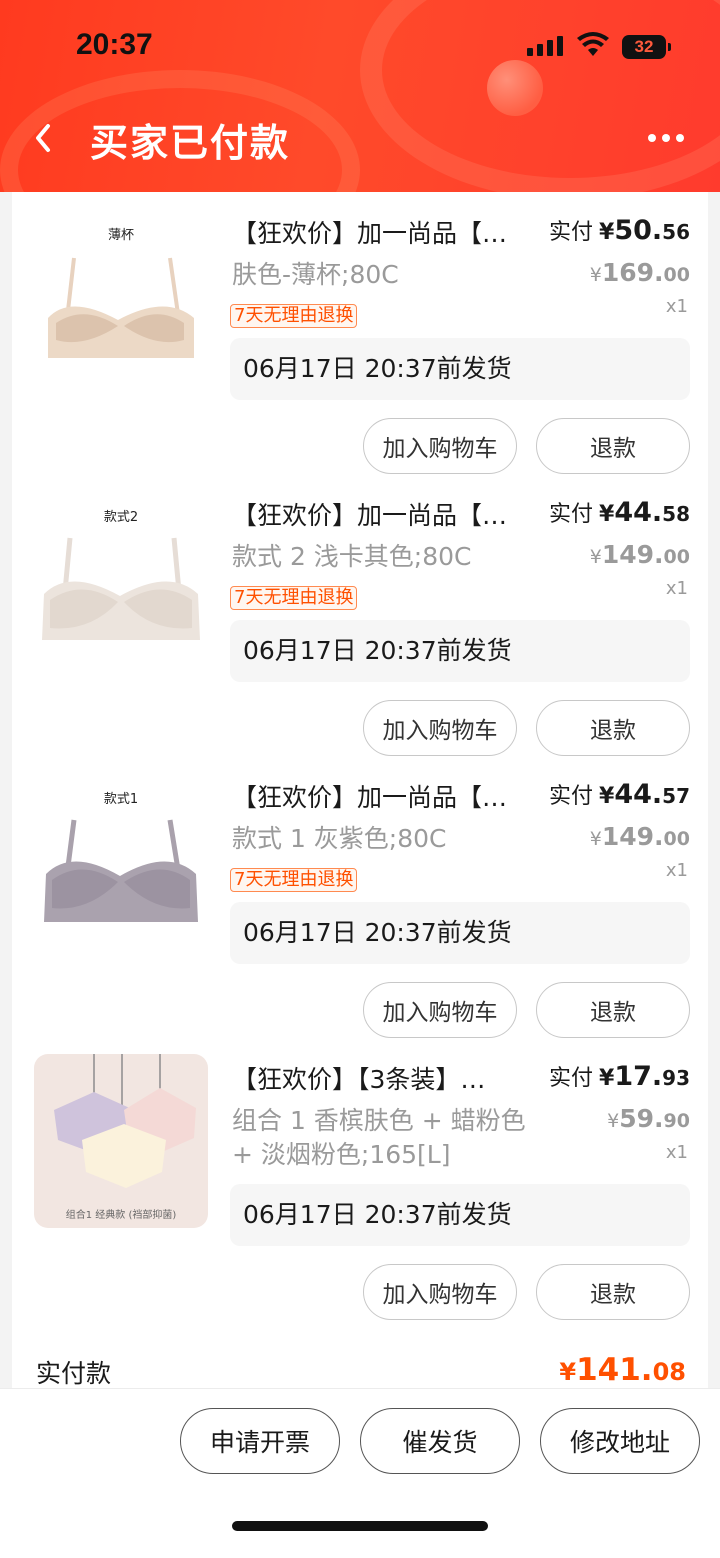 This screenshot has width=720, height=1558. What do you see at coordinates (45, 138) in the screenshot?
I see `back-arrow-icon` at bounding box center [45, 138].